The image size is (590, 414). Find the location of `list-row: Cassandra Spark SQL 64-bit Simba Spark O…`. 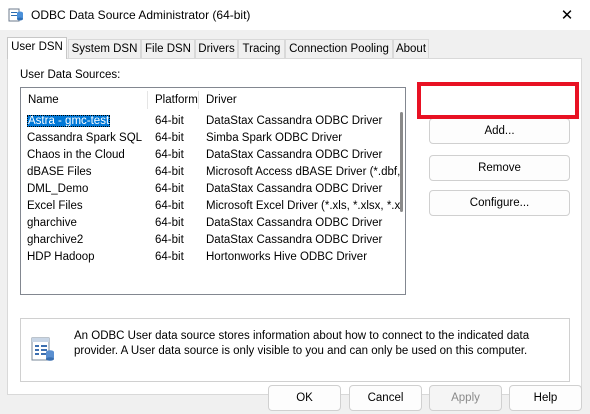

list-row: Cassandra Spark SQL 64-bit Simba Spark O… is located at coordinates (213, 138).